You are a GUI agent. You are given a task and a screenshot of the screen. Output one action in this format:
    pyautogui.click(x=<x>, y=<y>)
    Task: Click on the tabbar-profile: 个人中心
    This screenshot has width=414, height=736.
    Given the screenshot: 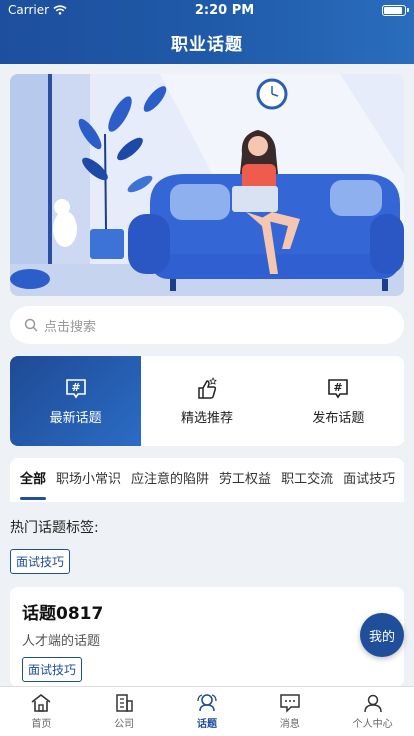 What is the action you would take?
    pyautogui.click(x=372, y=711)
    